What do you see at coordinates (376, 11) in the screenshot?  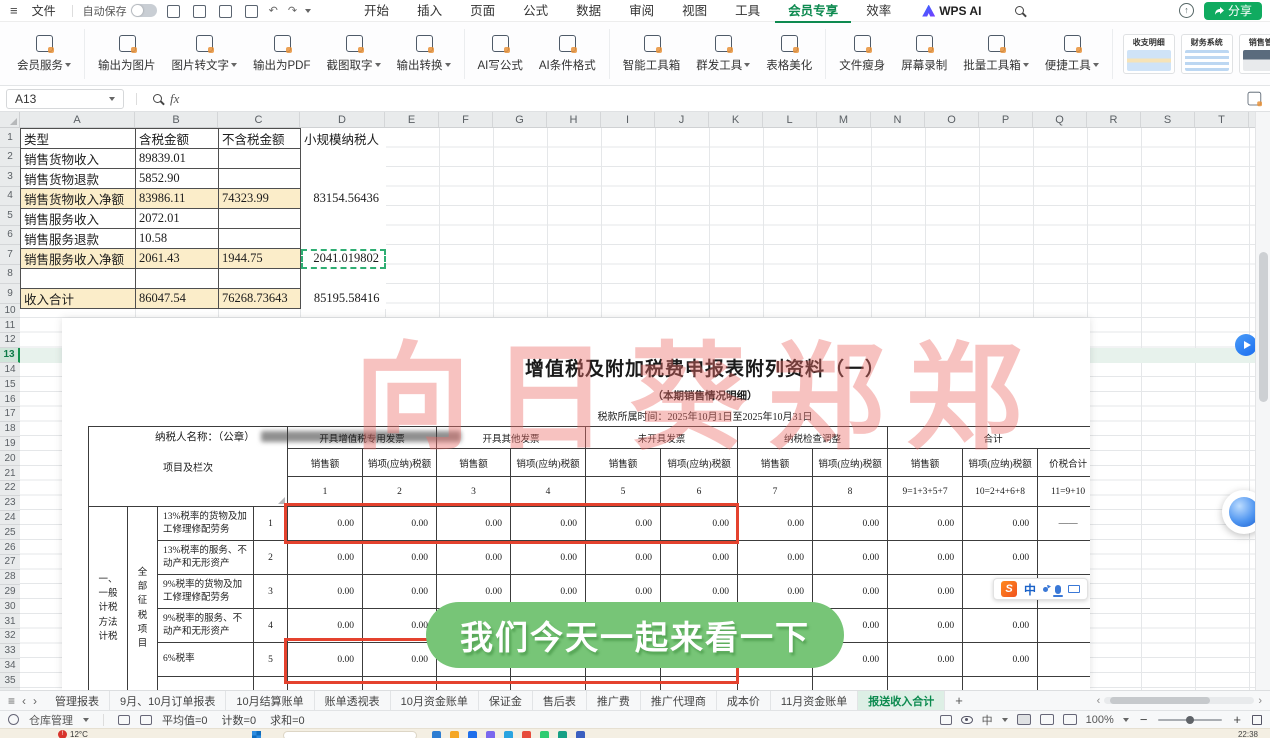 I see `menu-开始: 开始` at bounding box center [376, 11].